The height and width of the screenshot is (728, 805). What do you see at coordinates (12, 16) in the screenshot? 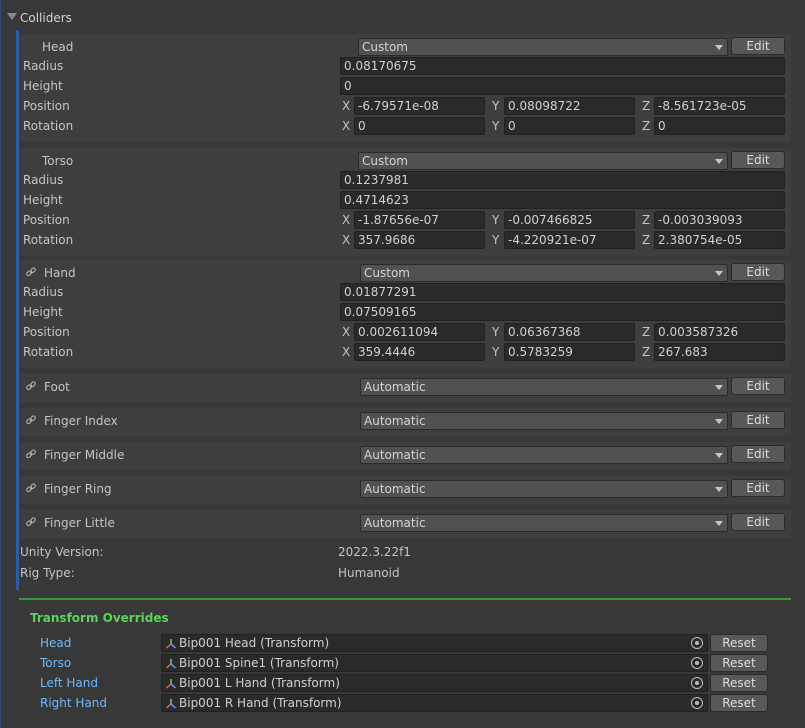
I see `foldout-arrow-icon` at bounding box center [12, 16].